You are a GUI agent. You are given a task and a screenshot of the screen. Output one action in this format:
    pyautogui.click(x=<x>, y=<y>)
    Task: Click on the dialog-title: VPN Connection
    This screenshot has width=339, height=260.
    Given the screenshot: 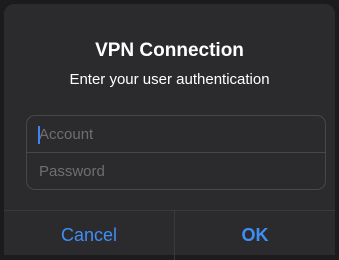 What is the action you would take?
    pyautogui.click(x=169, y=50)
    